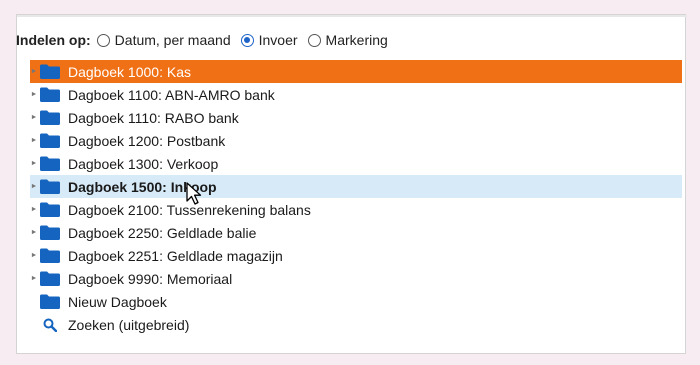 This screenshot has height=365, width=700. What do you see at coordinates (356, 163) in the screenshot?
I see `tree-item: ► Dagboek 1300: Verkoop` at bounding box center [356, 163].